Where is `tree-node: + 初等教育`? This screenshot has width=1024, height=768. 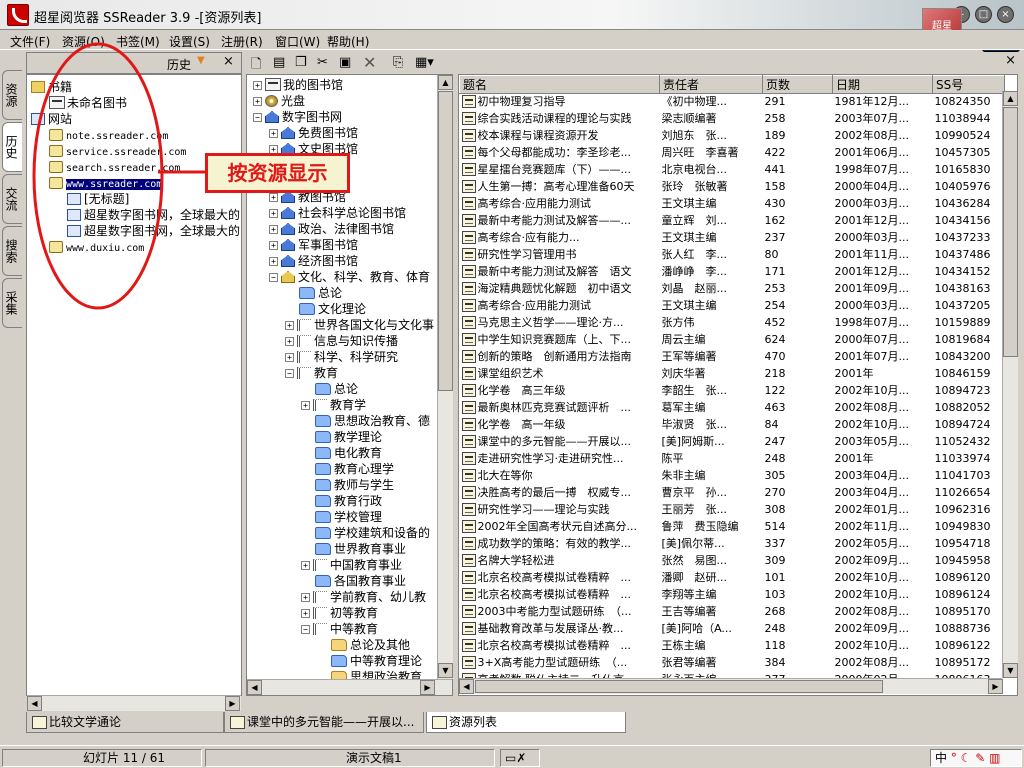
tree-node: + 初等教育 is located at coordinates (339, 613).